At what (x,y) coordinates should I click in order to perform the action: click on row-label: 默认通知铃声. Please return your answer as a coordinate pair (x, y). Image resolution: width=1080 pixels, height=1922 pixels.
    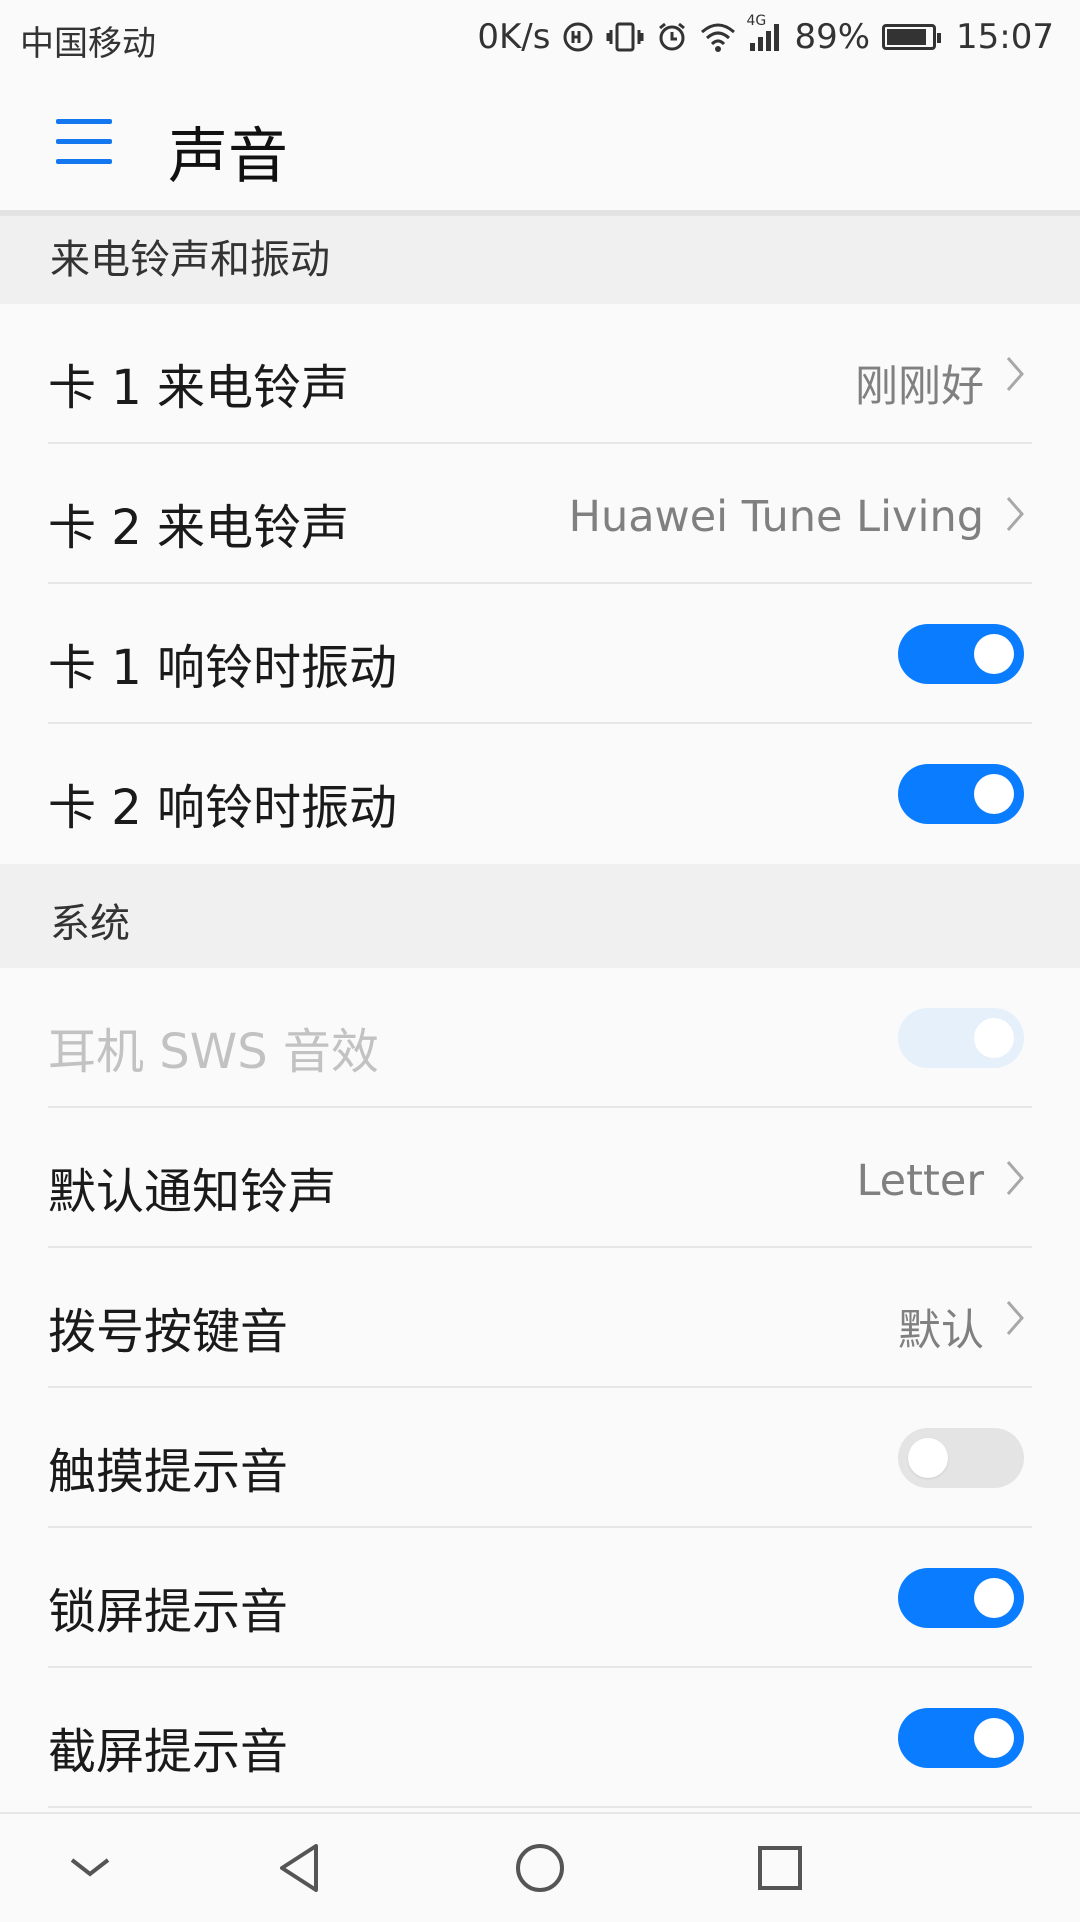
    Looking at the image, I should click on (192, 1192).